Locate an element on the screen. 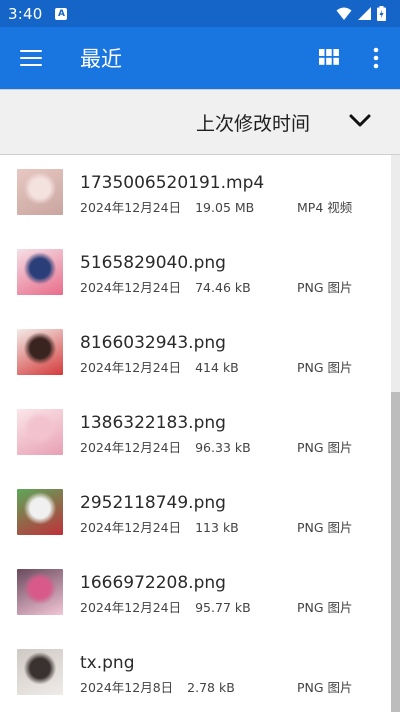 This screenshot has width=400, height=715. status-icons is located at coordinates (361, 13).